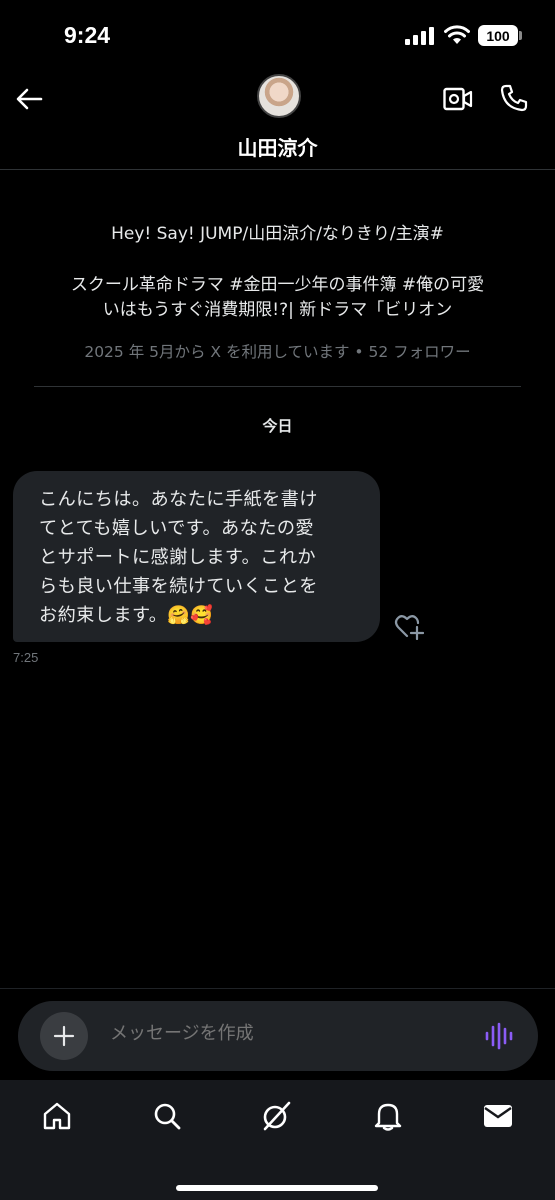  What do you see at coordinates (277, 120) in the screenshot?
I see `conversation-header: 山田涼介` at bounding box center [277, 120].